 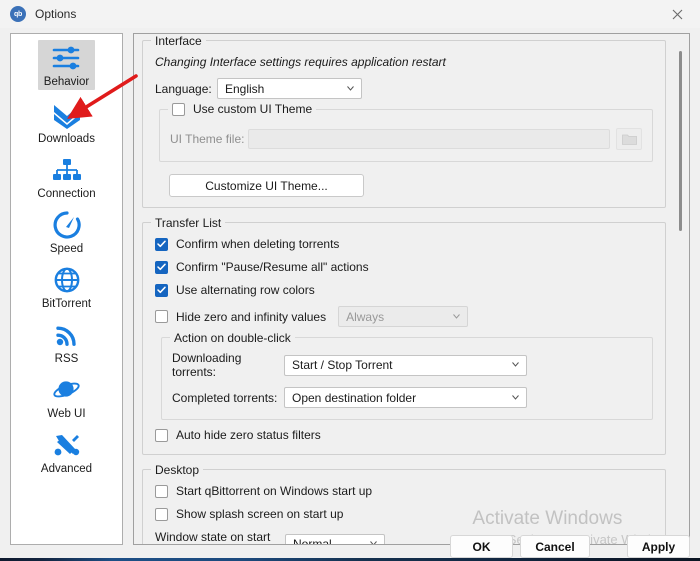 I want to click on scrollbar-thumb, so click(x=680, y=141).